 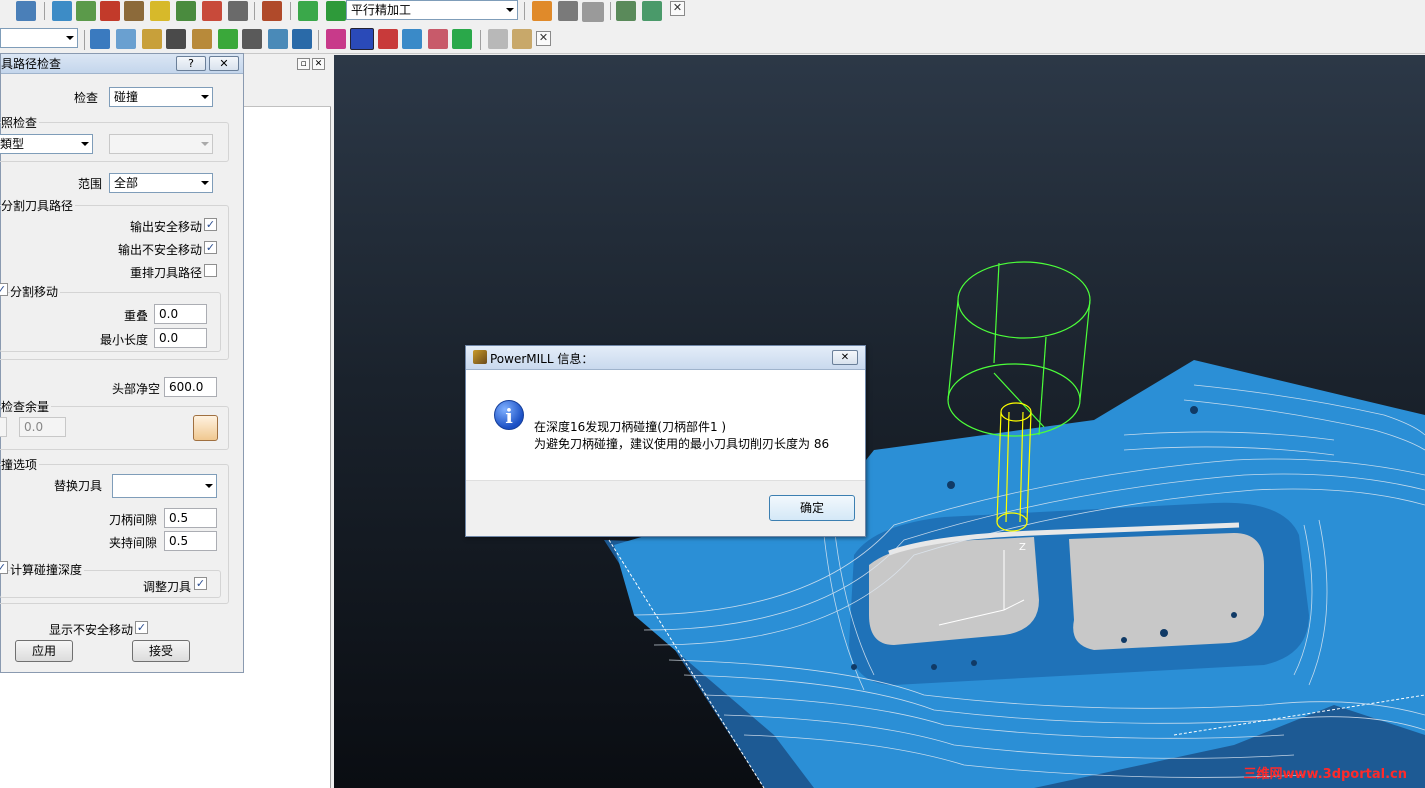 I want to click on show-unsafe-label: 显示不安全移动, so click(x=90, y=630).